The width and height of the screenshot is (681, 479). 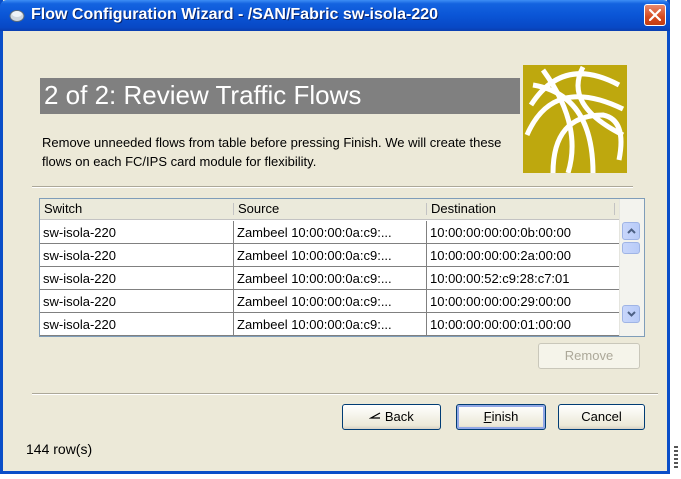 I want to click on cancel-button: Cancel, so click(x=601, y=417).